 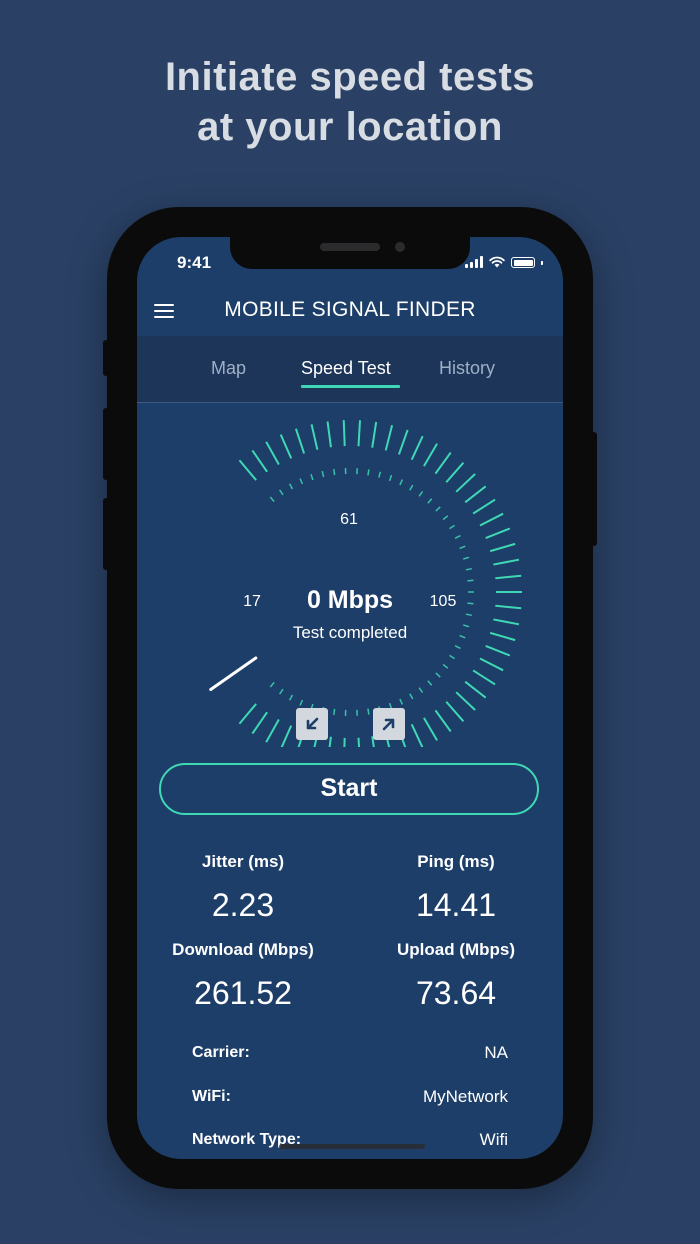 I want to click on app-title: MOBILE SIGNAL FINDER, so click(x=350, y=309).